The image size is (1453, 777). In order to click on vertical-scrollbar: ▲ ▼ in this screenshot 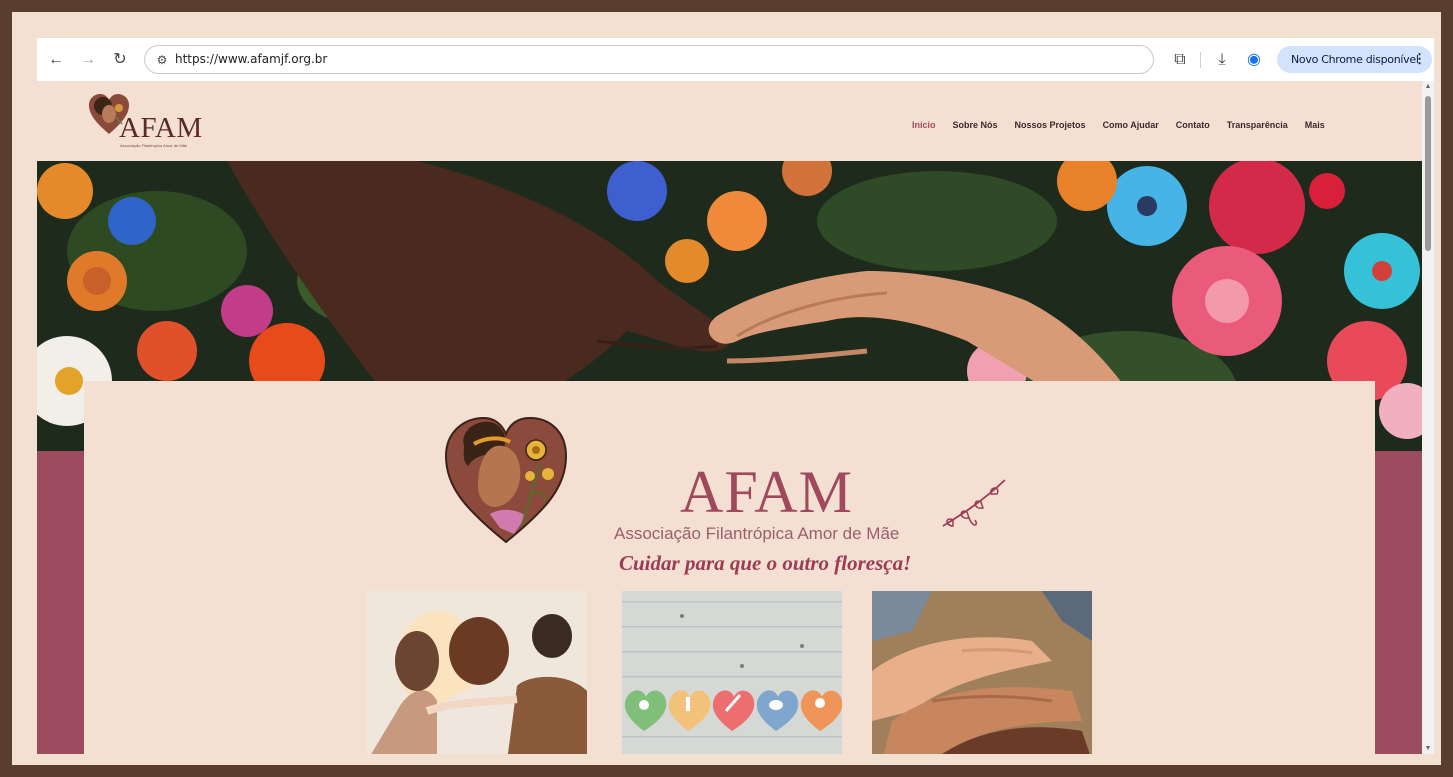, I will do `click(1428, 417)`.